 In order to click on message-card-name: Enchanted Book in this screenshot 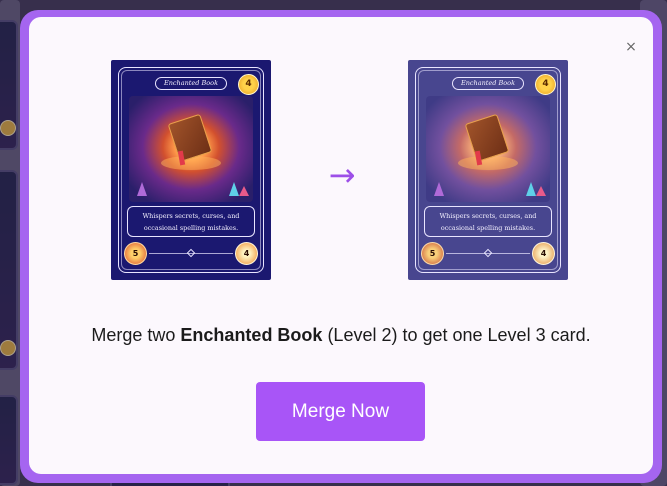, I will do `click(251, 335)`.